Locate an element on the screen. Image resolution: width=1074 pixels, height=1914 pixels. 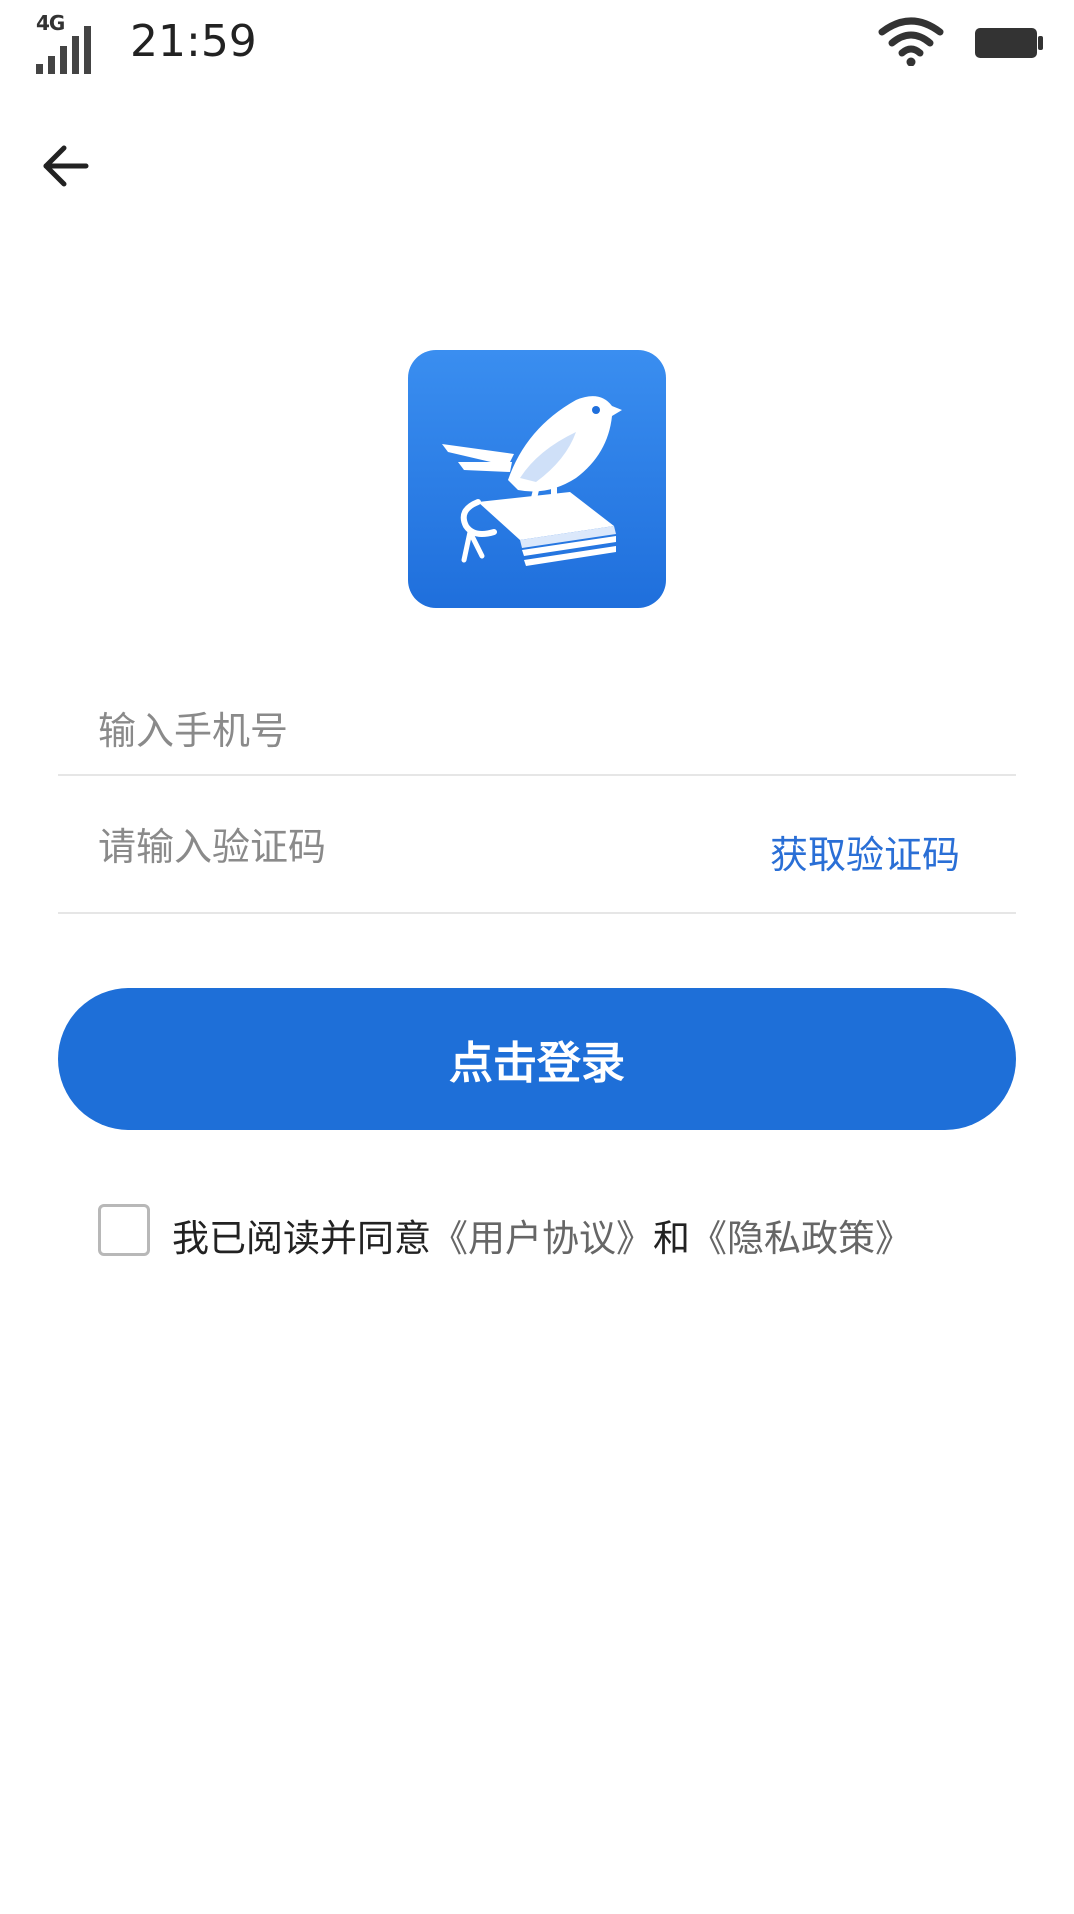
verification-code-input is located at coordinates (398, 847).